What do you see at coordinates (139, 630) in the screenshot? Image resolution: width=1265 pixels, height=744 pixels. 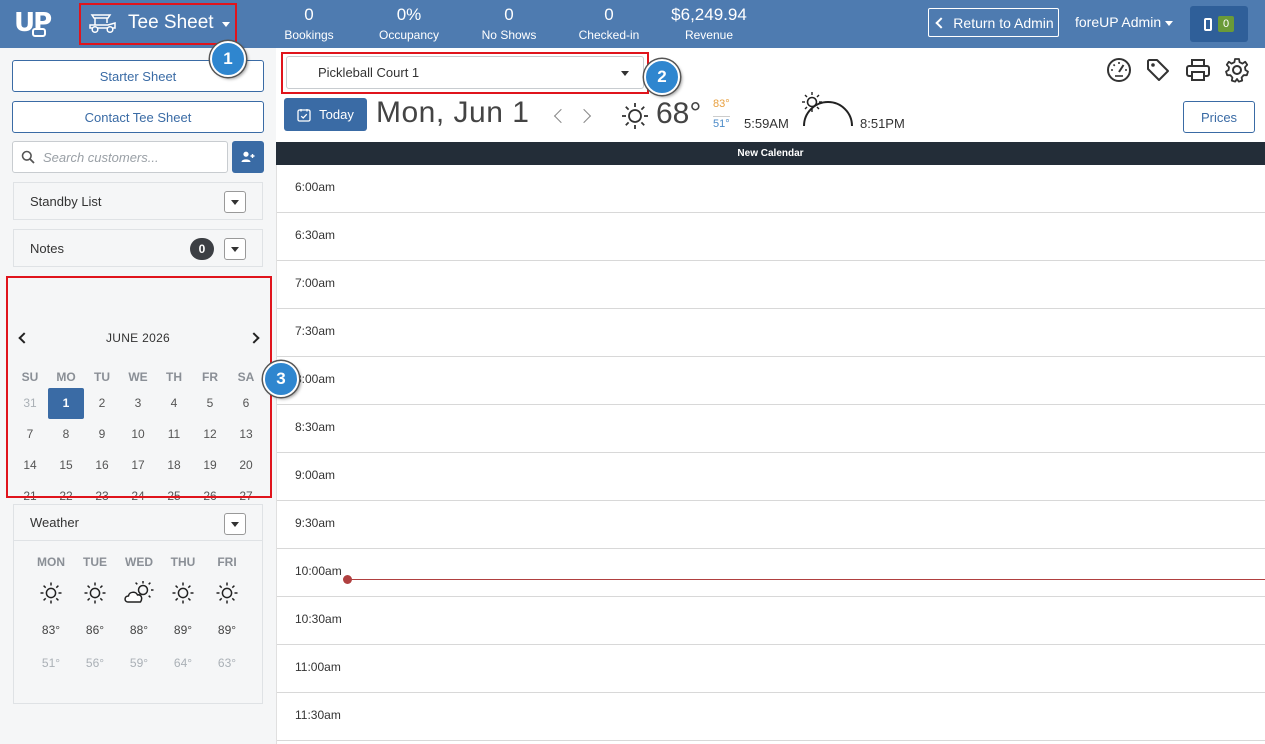 I see `forecast-hi: 88°` at bounding box center [139, 630].